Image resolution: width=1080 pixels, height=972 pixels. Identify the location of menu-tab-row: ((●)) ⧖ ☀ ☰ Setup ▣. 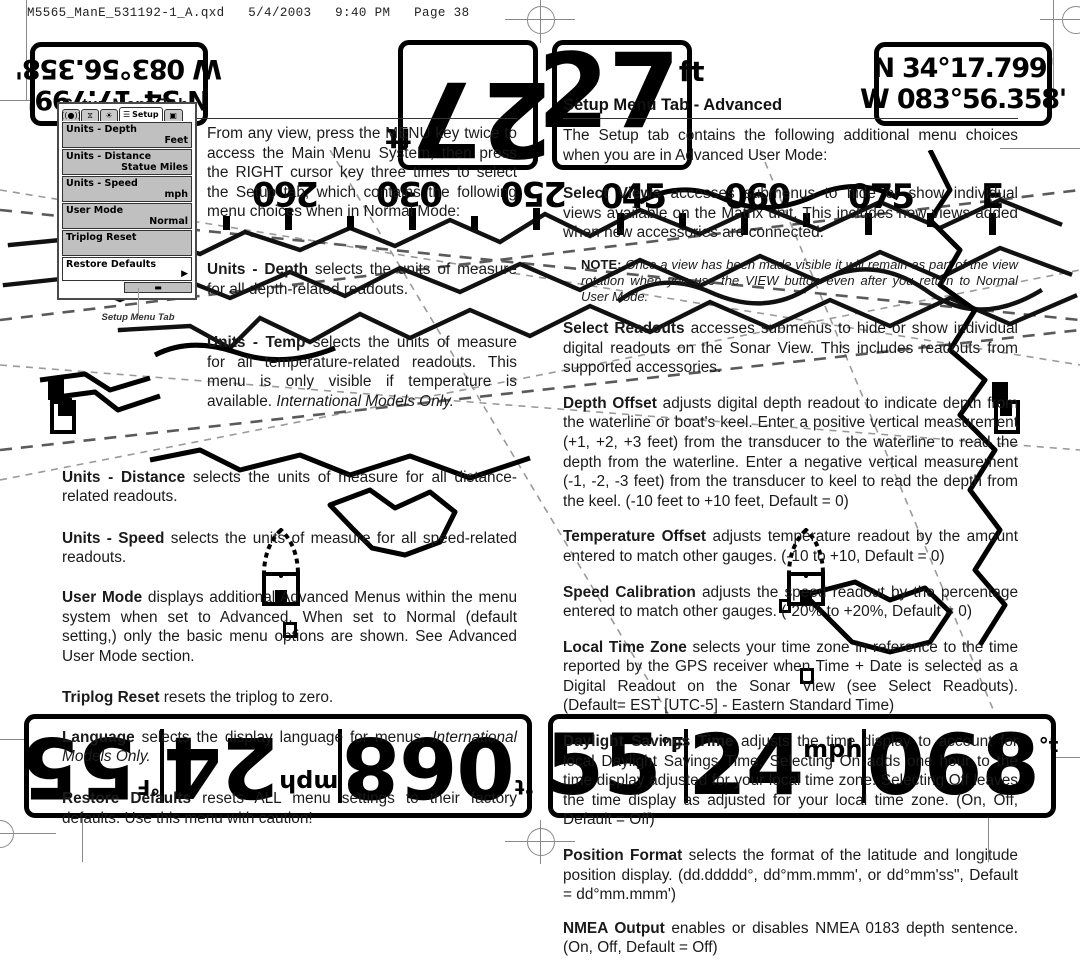
(126, 114).